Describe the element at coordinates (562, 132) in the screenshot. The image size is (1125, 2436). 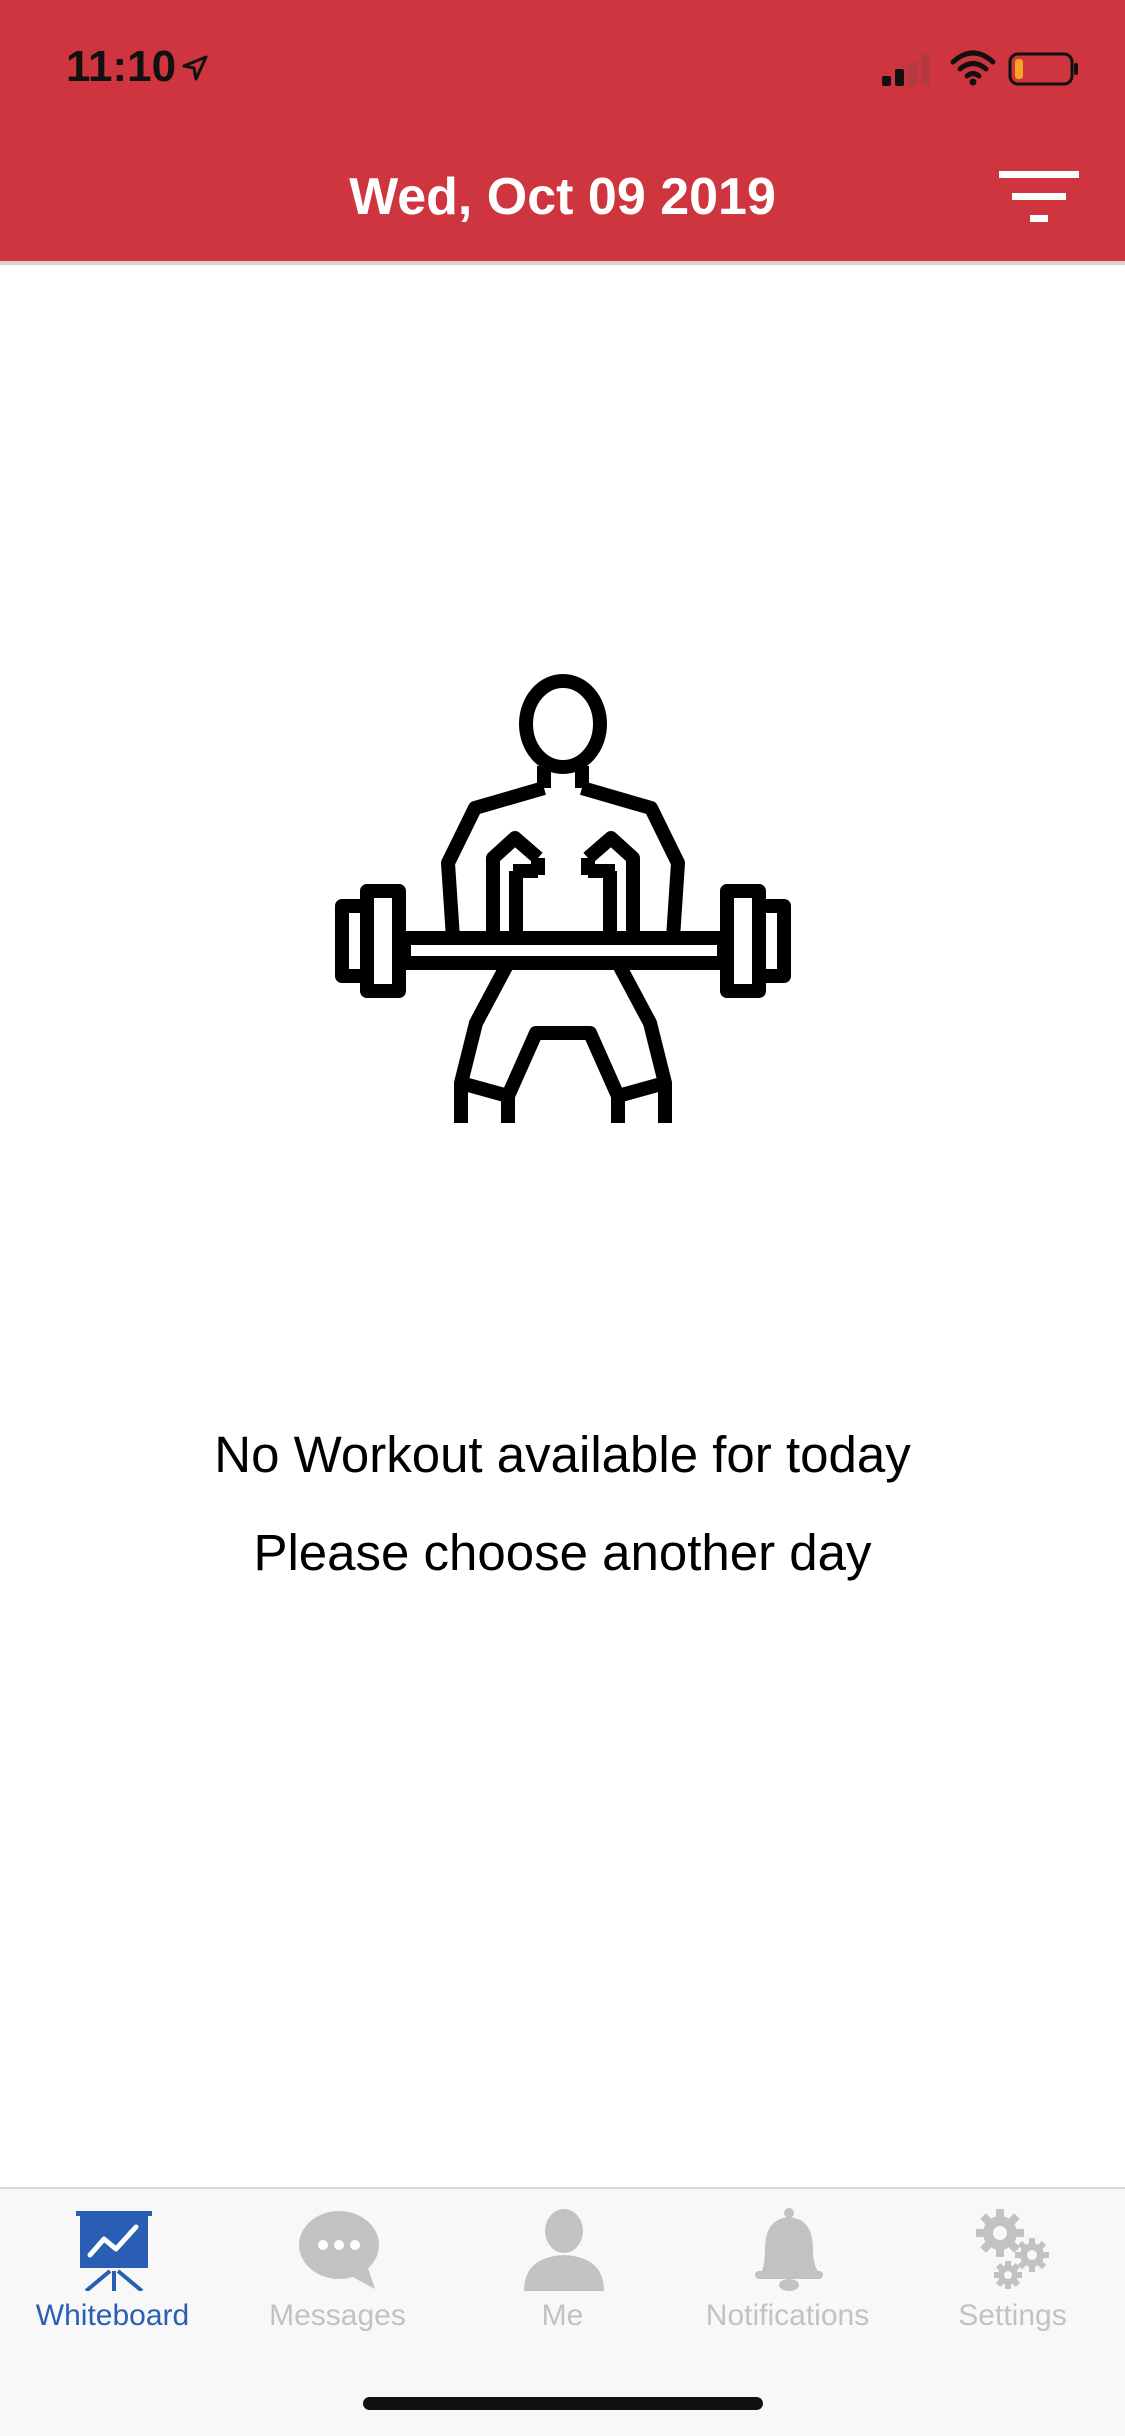
I see `app-header: 11:10 Wed, Oct 09 2019` at that location.